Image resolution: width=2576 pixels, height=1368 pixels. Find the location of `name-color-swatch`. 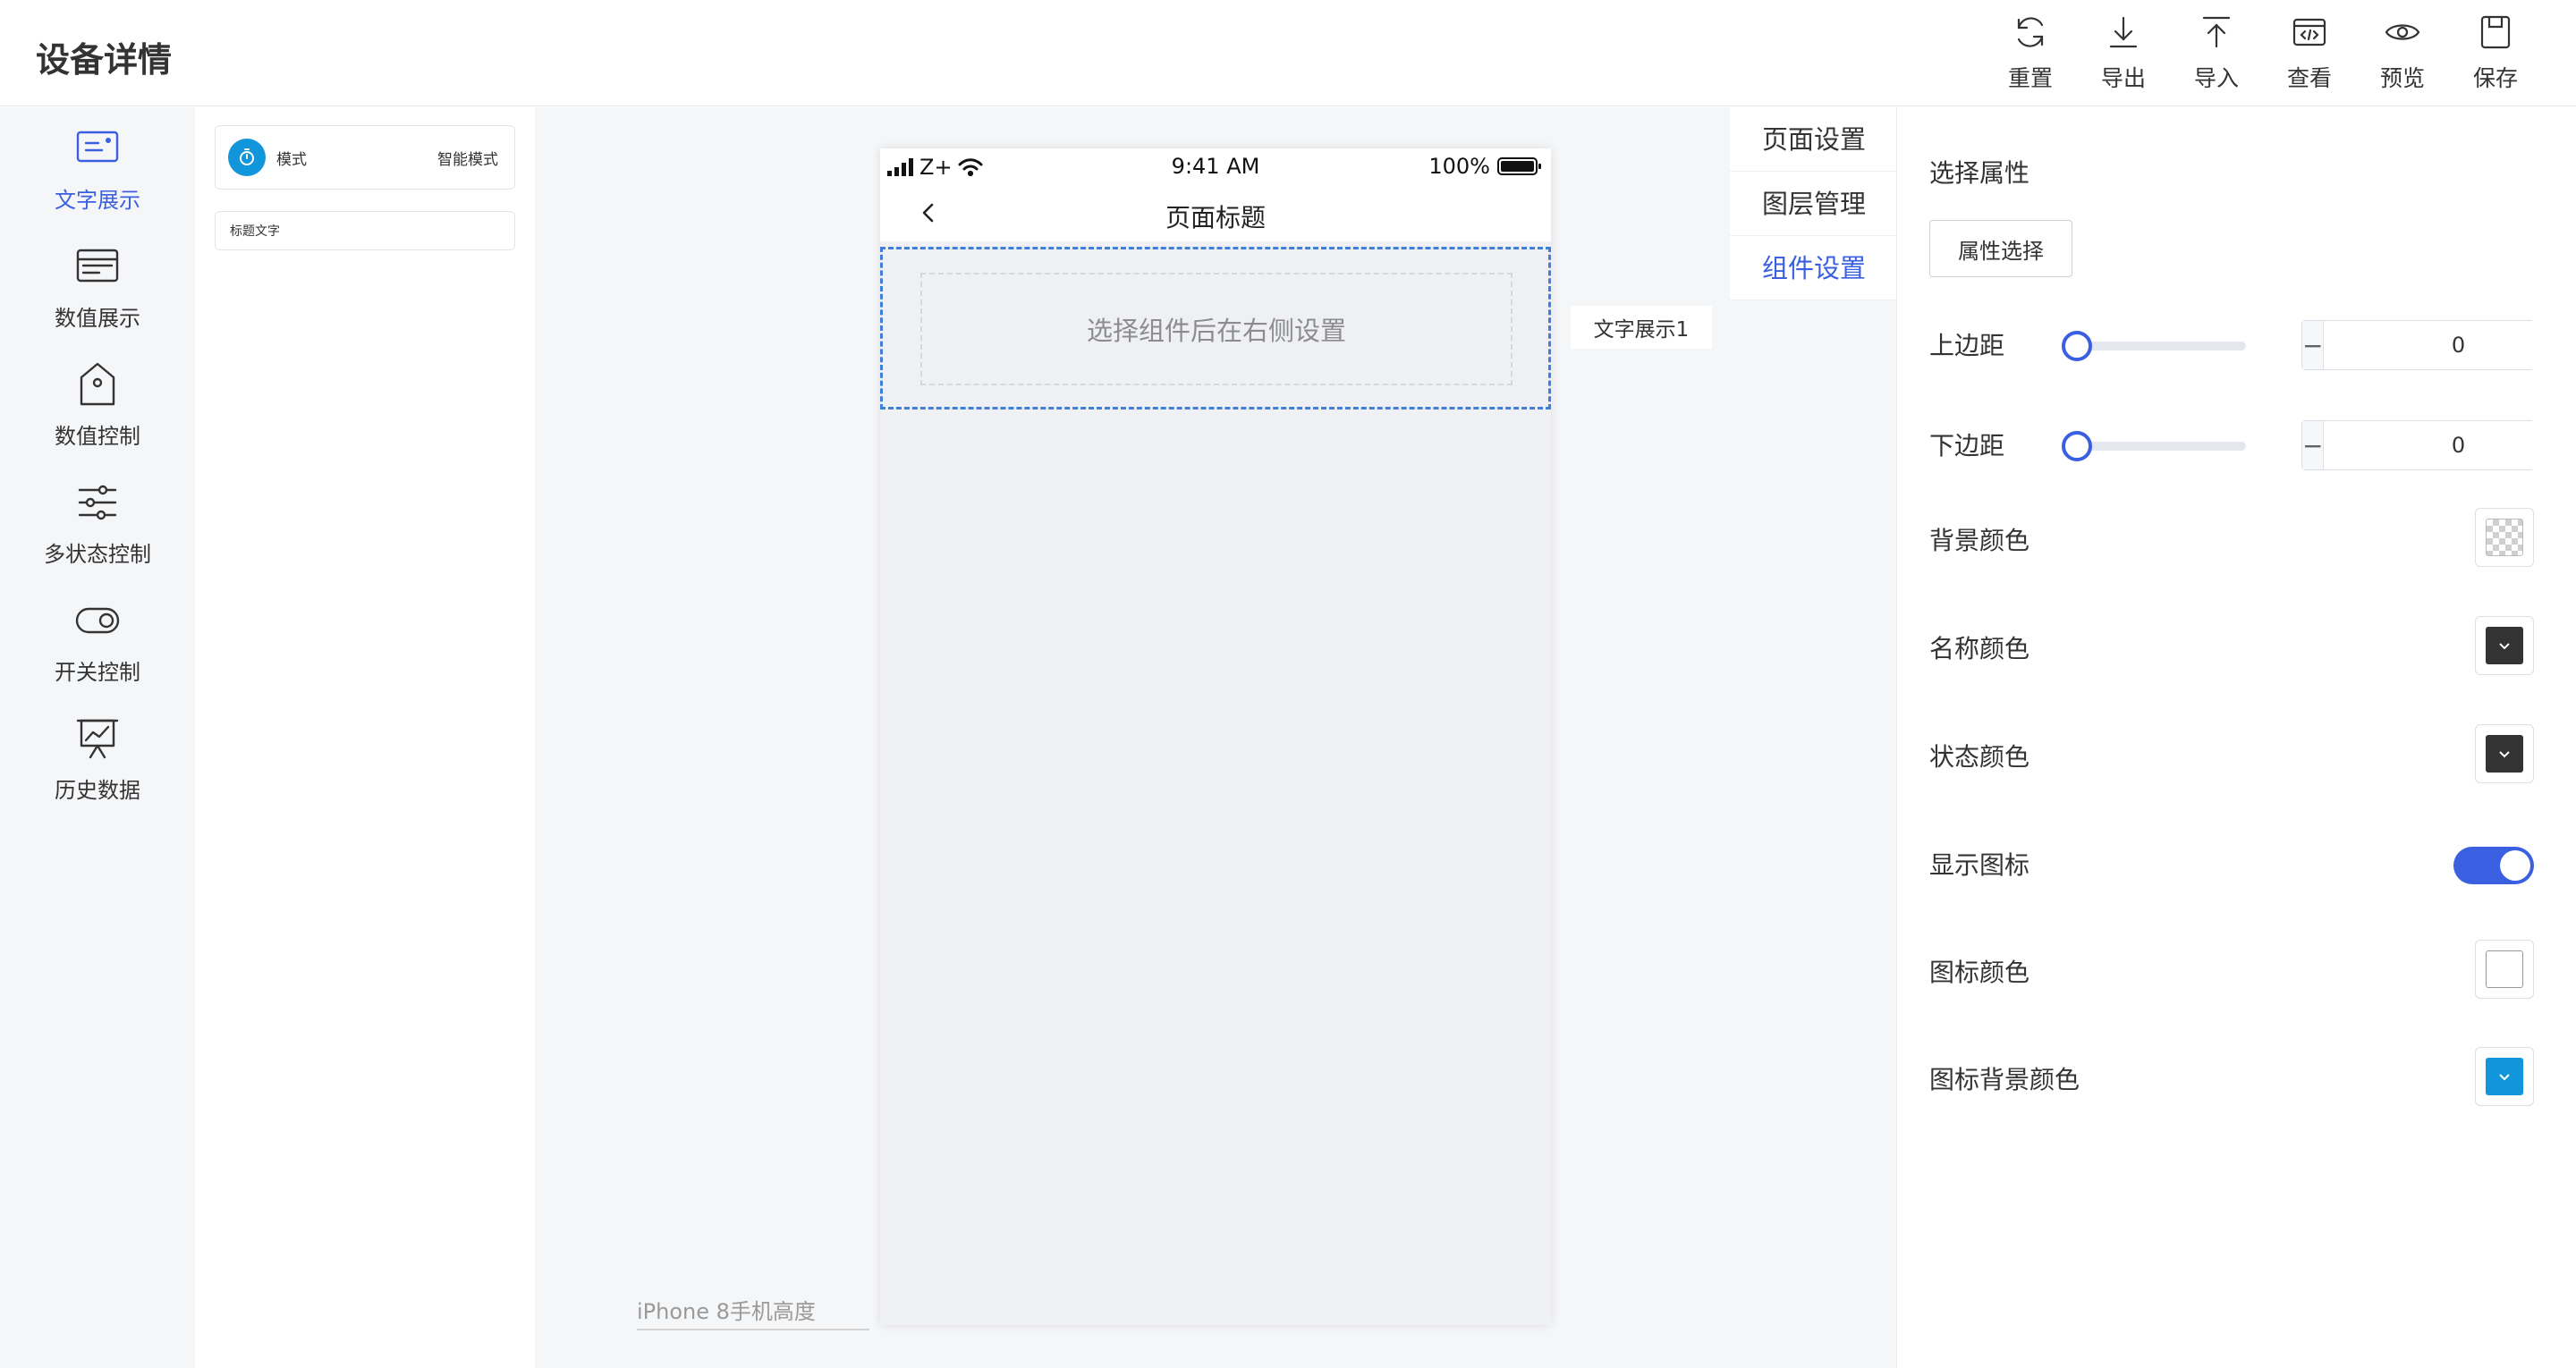

name-color-swatch is located at coordinates (2504, 646).